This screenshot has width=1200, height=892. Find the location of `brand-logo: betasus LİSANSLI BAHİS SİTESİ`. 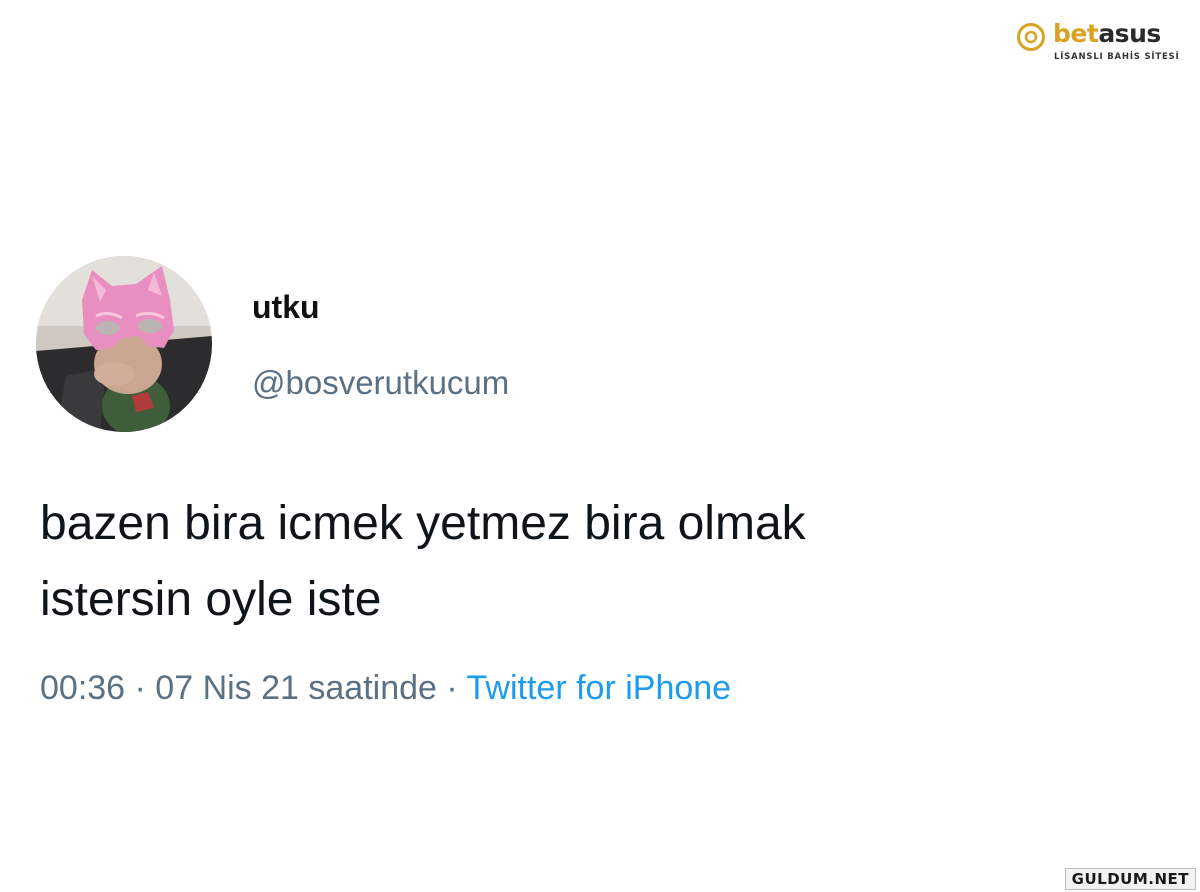

brand-logo: betasus LİSANSLI BAHİS SİTESİ is located at coordinates (1100, 40).